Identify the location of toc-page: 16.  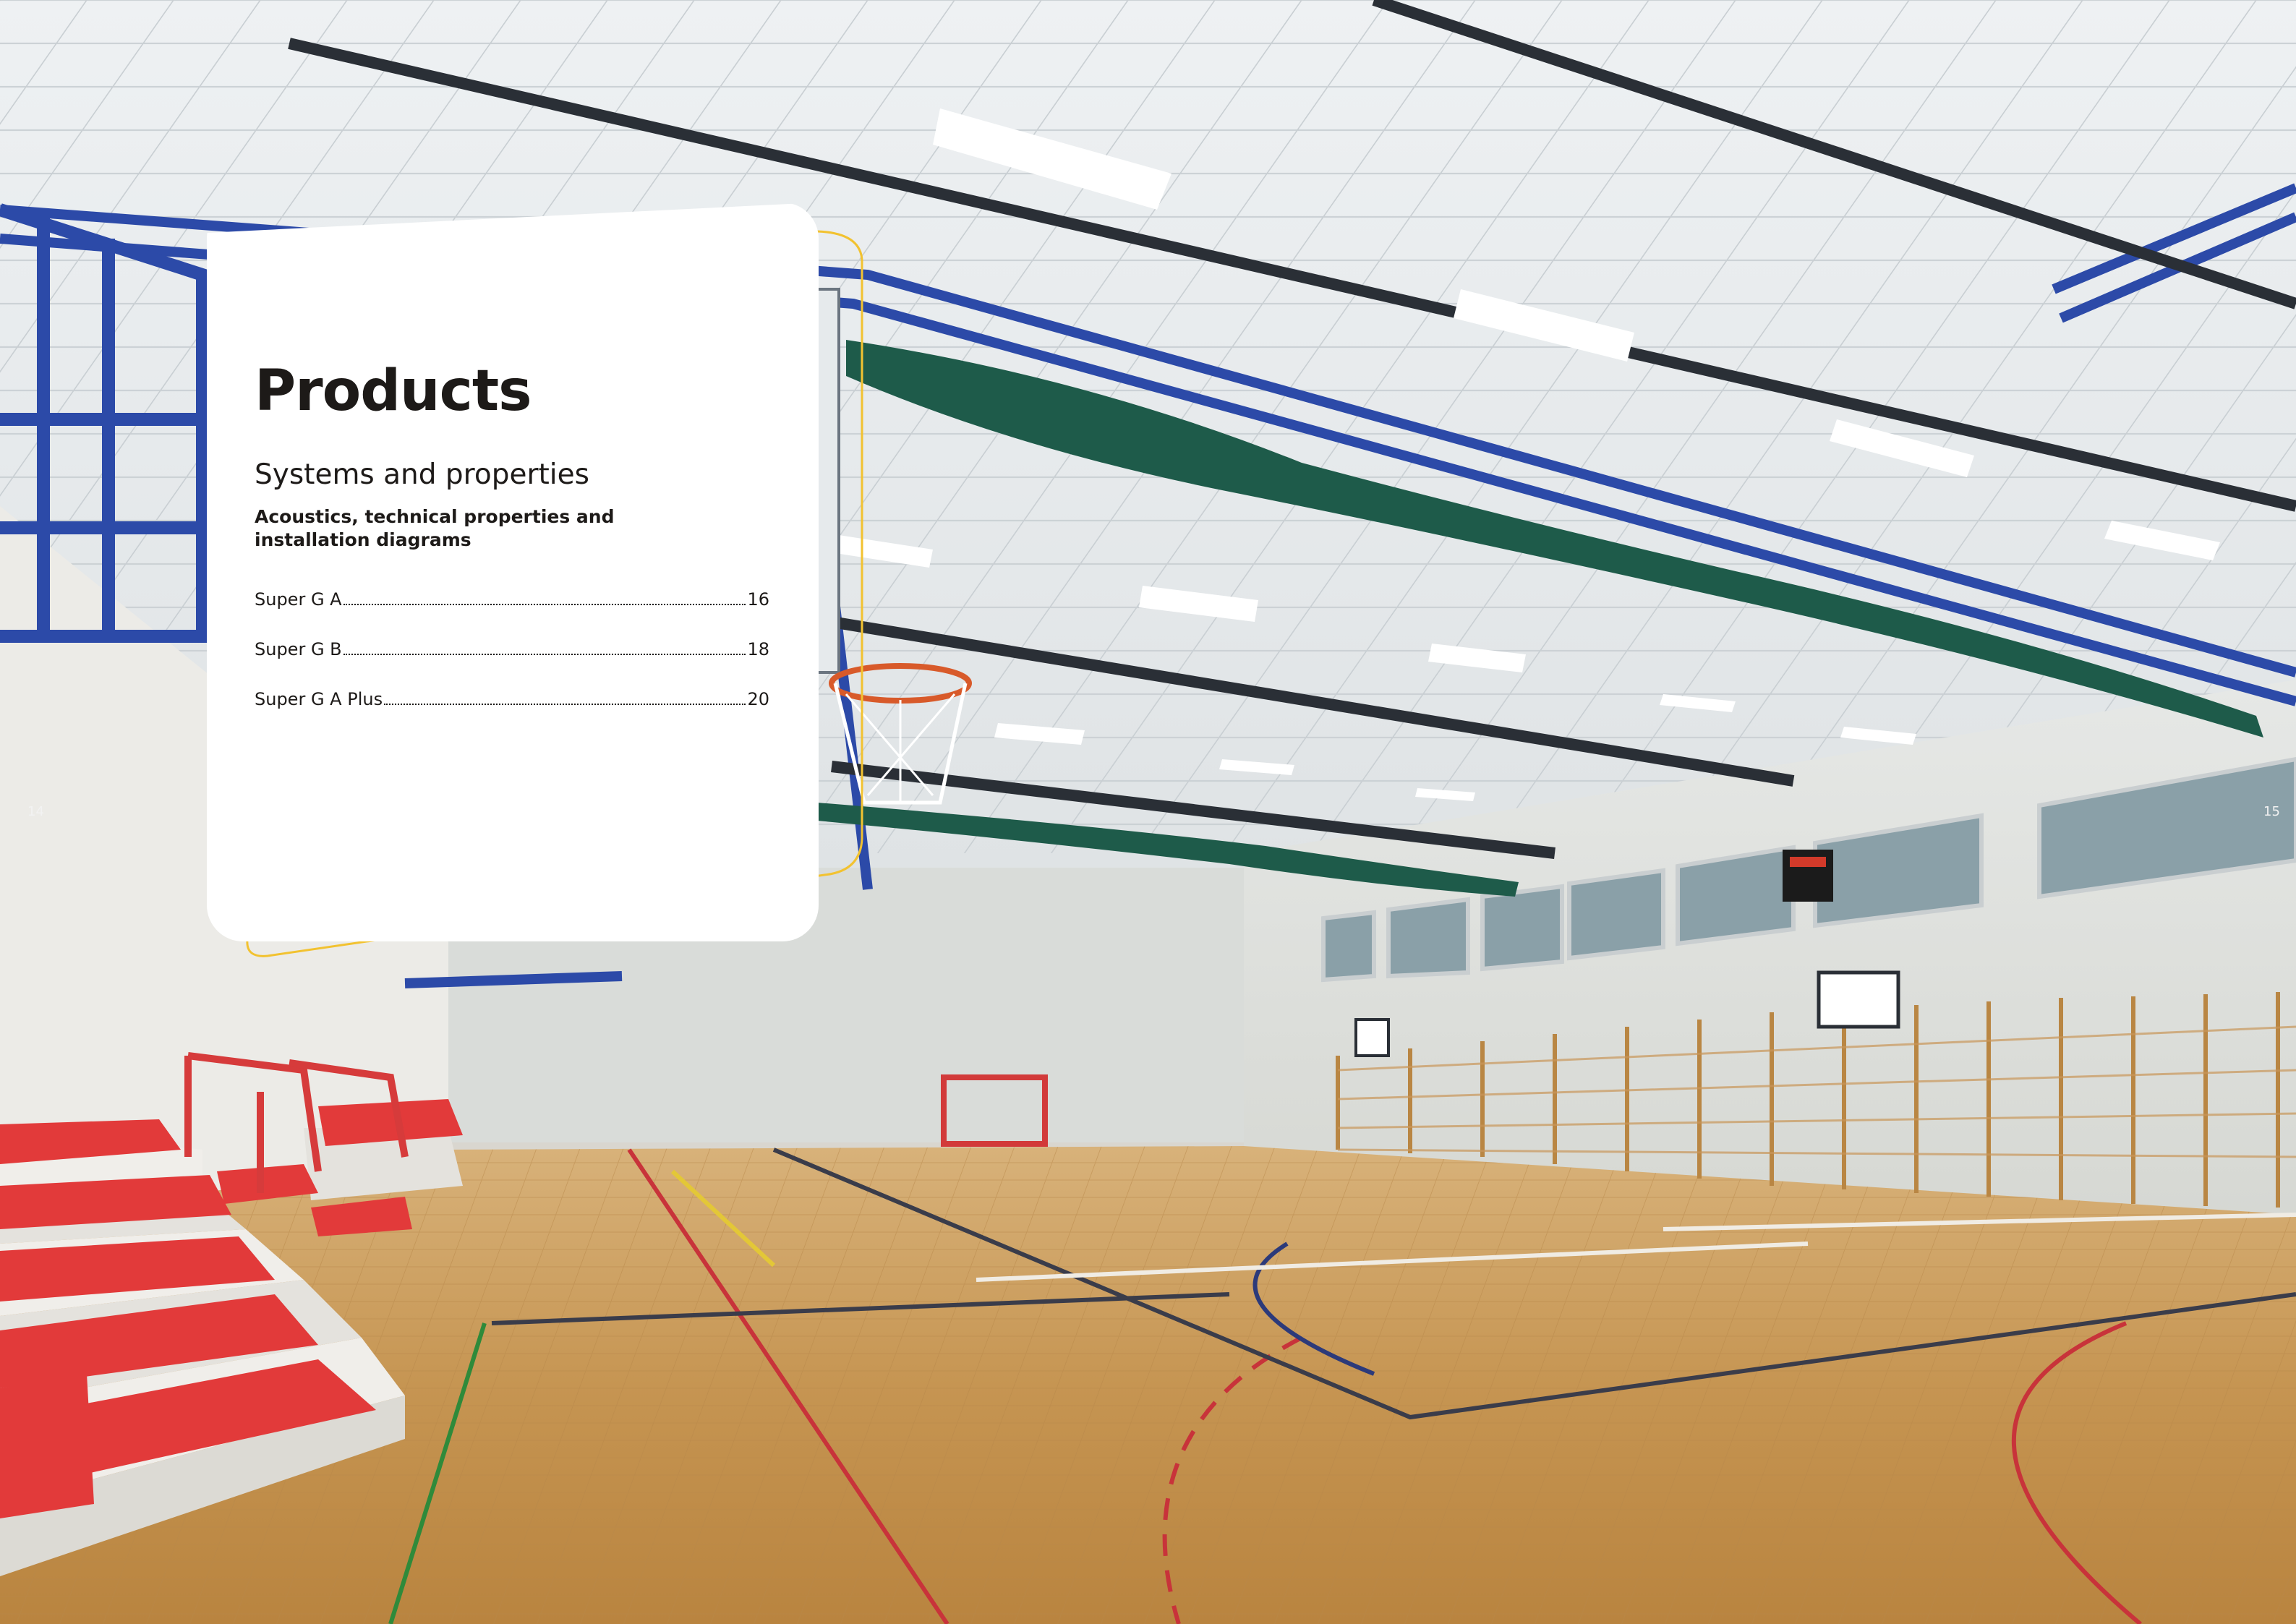
(758, 599).